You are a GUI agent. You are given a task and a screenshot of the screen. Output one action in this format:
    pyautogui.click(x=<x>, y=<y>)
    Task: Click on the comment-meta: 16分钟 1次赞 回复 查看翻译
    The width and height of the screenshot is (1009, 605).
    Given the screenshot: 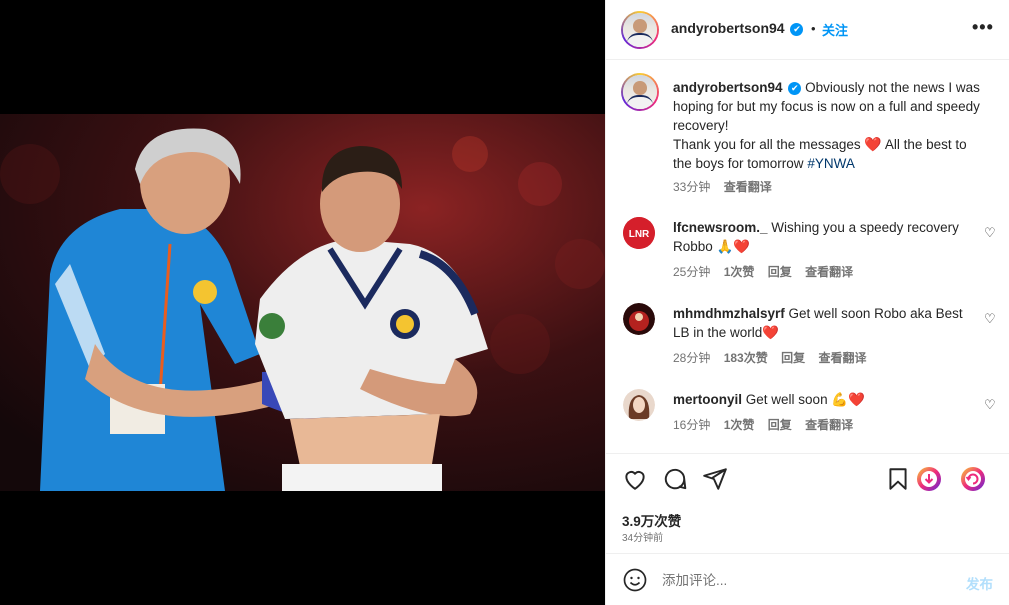 What is the action you would take?
    pyautogui.click(x=768, y=424)
    